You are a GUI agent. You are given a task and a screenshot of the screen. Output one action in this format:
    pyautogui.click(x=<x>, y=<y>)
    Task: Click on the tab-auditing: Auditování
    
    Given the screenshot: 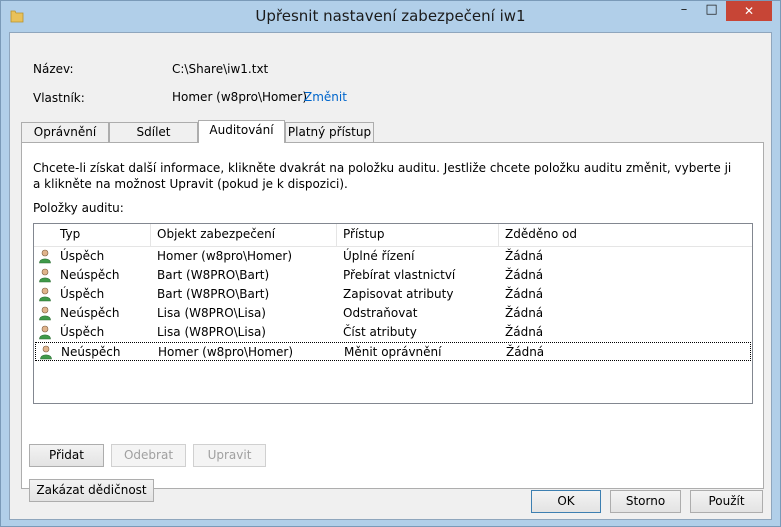 What is the action you would take?
    pyautogui.click(x=241, y=131)
    